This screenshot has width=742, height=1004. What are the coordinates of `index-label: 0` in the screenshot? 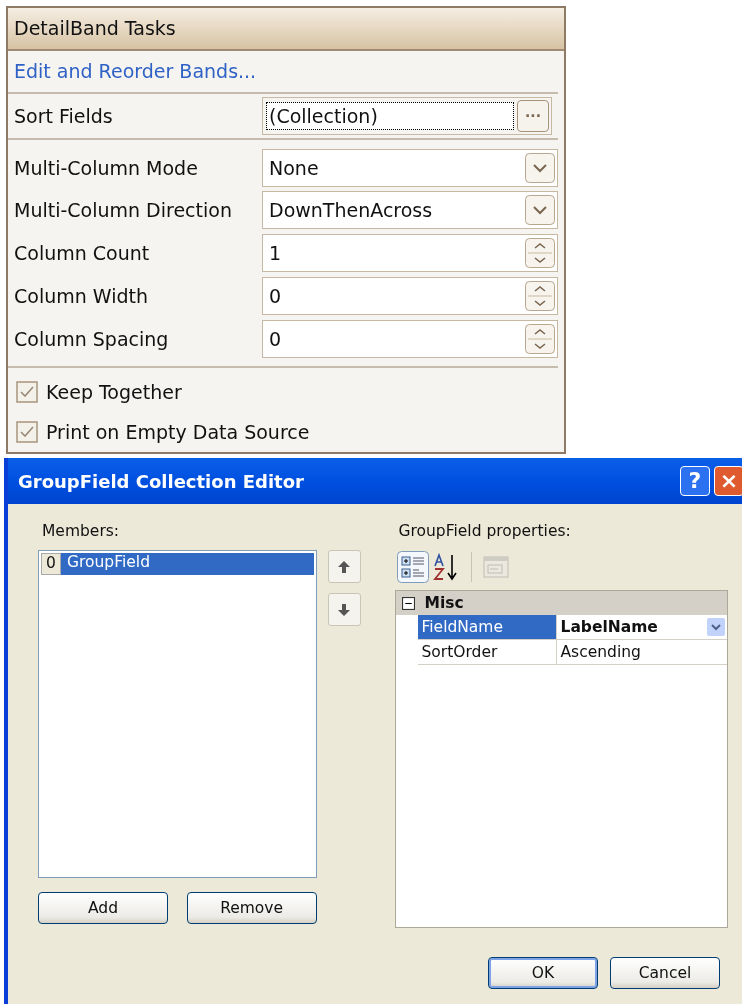 It's located at (51, 564).